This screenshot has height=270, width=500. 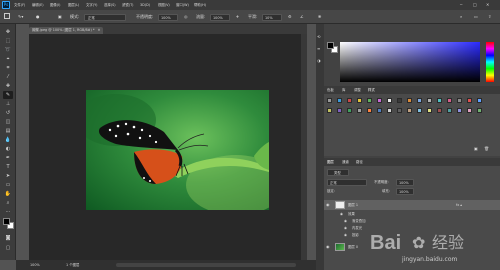 What do you see at coordinates (405, 191) in the screenshot?
I see `layer-fill-input: 100%` at bounding box center [405, 191].